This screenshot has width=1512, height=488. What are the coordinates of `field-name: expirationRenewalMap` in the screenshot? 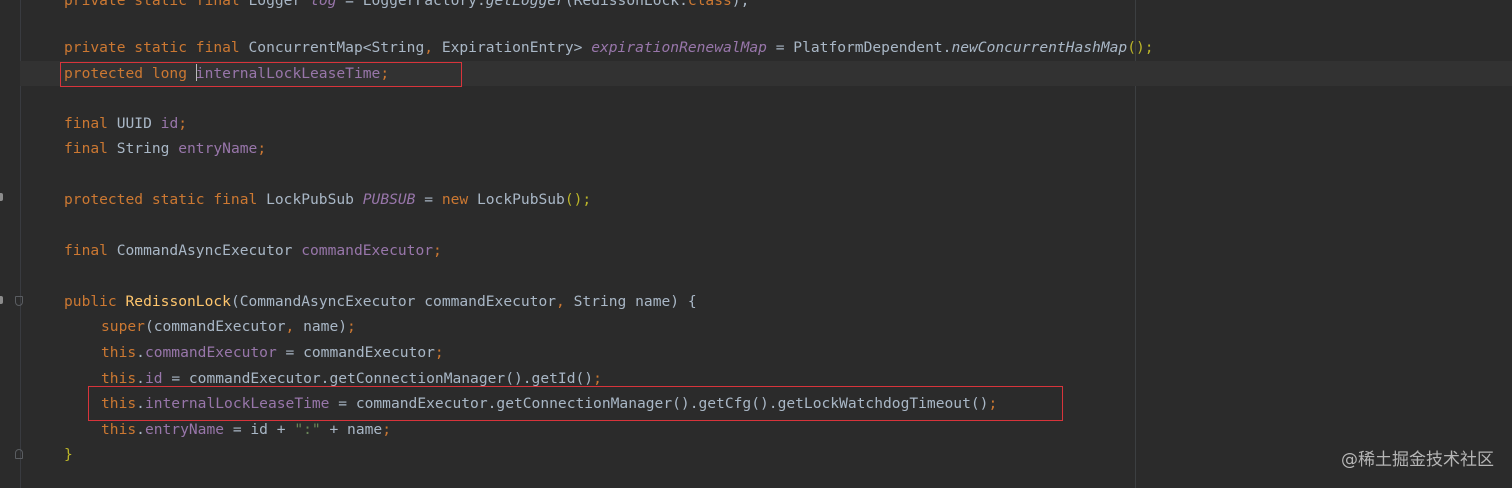 It's located at (679, 47).